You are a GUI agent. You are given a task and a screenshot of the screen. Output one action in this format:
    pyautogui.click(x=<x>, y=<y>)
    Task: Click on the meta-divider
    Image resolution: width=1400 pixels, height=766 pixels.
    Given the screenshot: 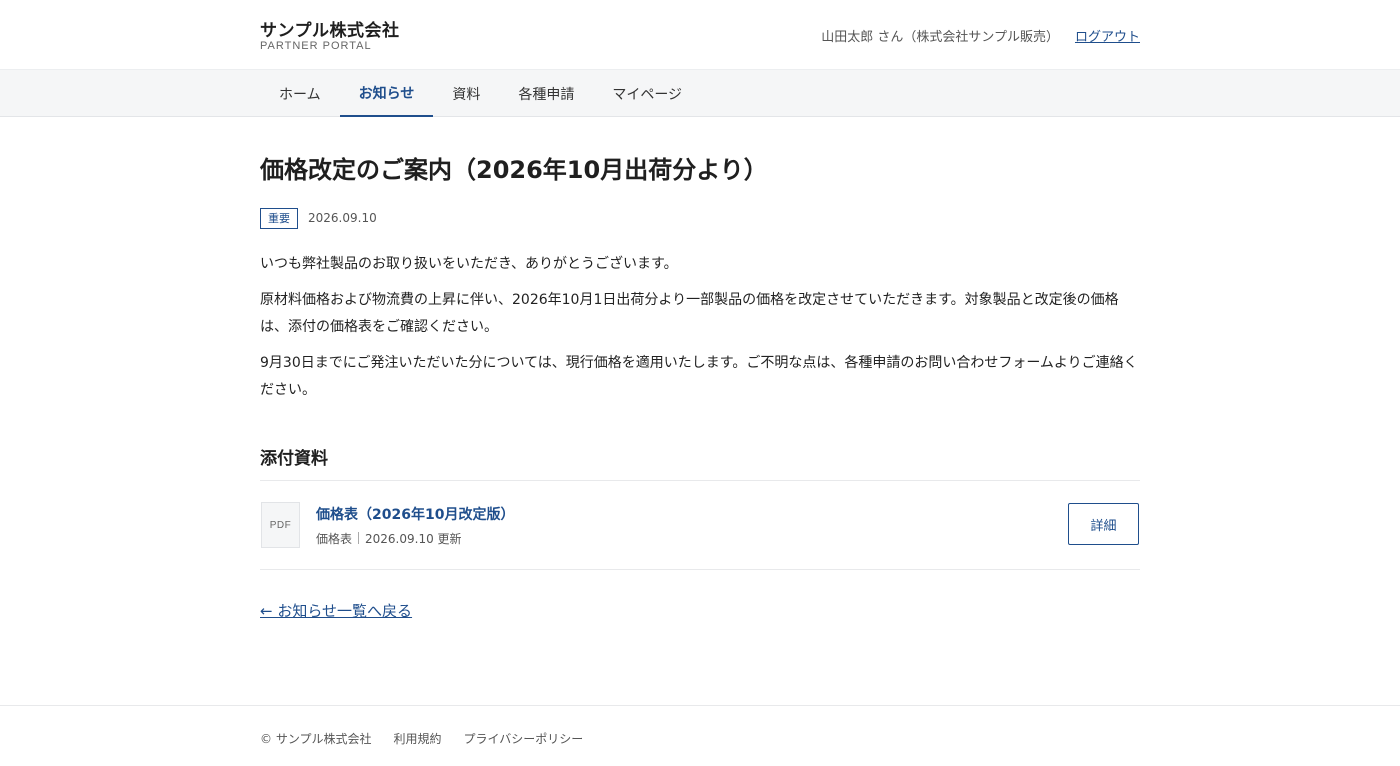 What is the action you would take?
    pyautogui.click(x=359, y=538)
    